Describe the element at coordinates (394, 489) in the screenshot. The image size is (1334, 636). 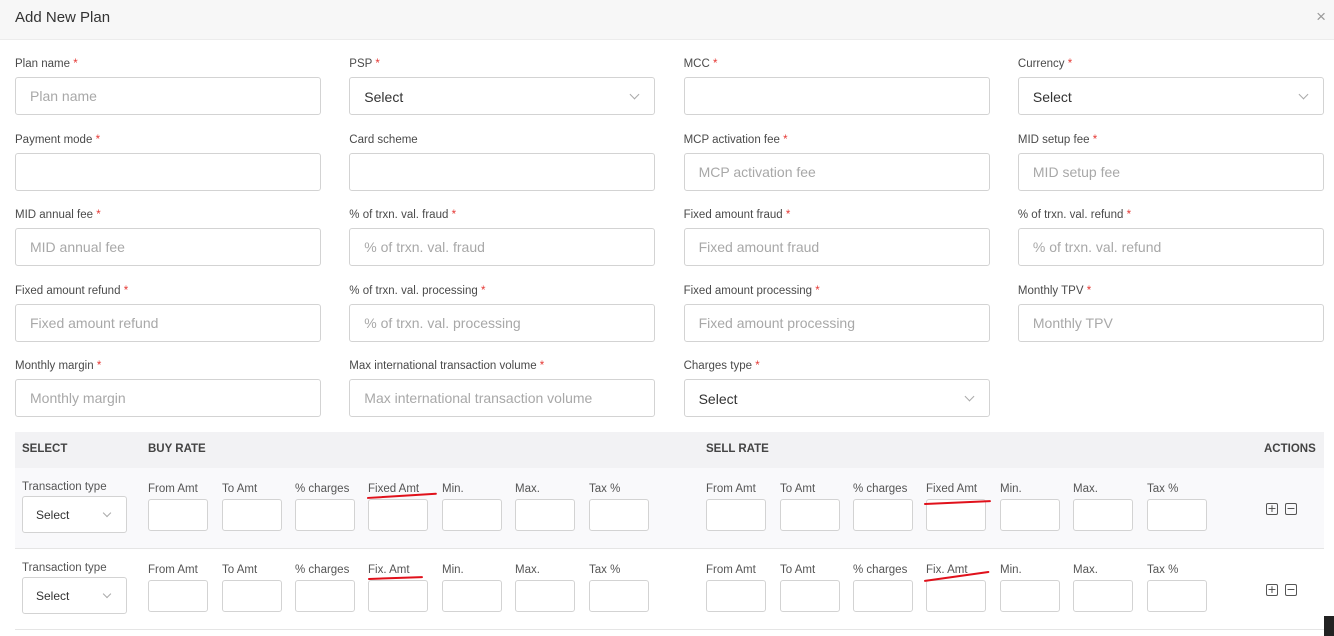
I see `buy-fixed-amt-label: Fixed Amt` at that location.